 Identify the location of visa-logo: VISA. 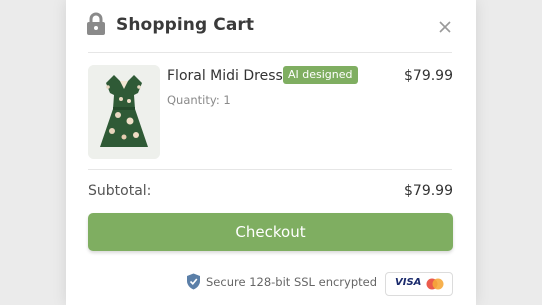
(408, 282).